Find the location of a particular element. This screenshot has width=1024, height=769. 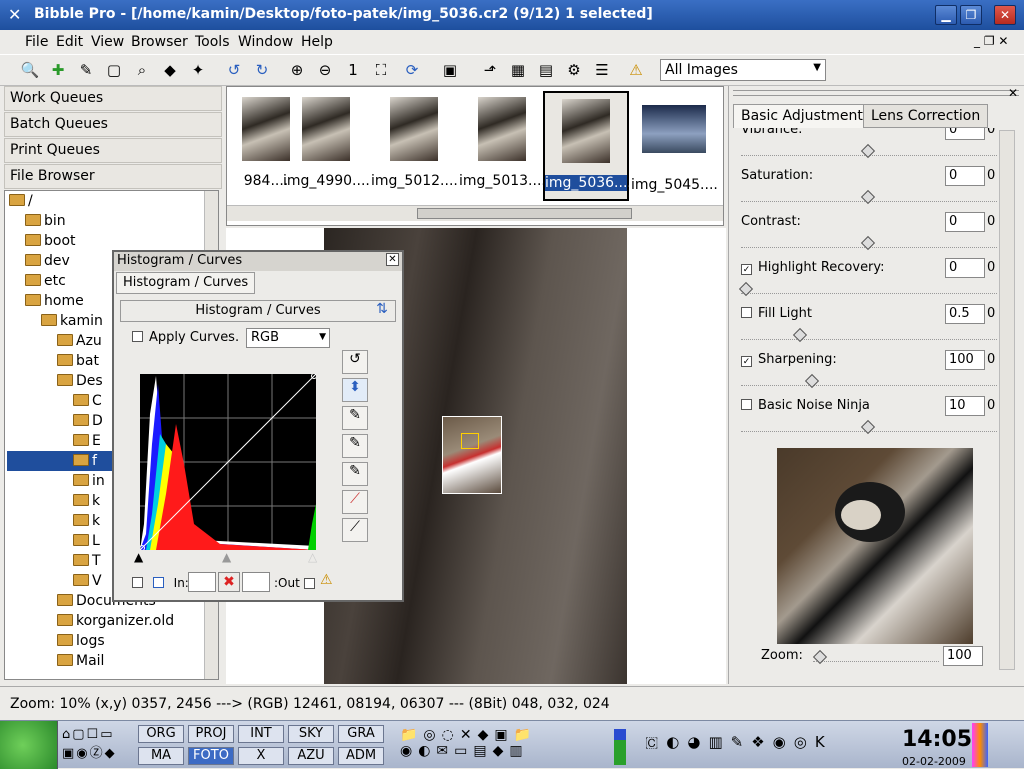

tree-node: bin is located at coordinates (90, 221).